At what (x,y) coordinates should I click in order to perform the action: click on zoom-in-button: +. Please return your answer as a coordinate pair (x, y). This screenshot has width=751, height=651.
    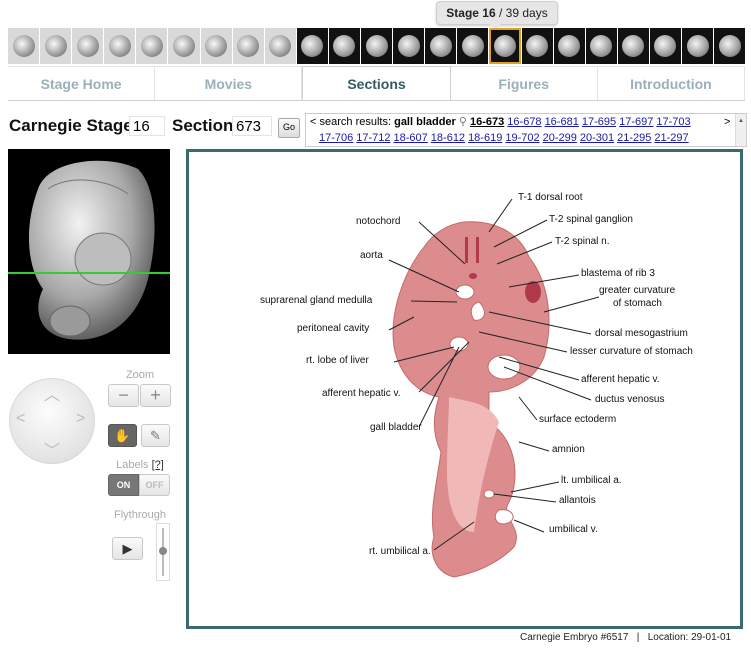
    Looking at the image, I should click on (155, 395).